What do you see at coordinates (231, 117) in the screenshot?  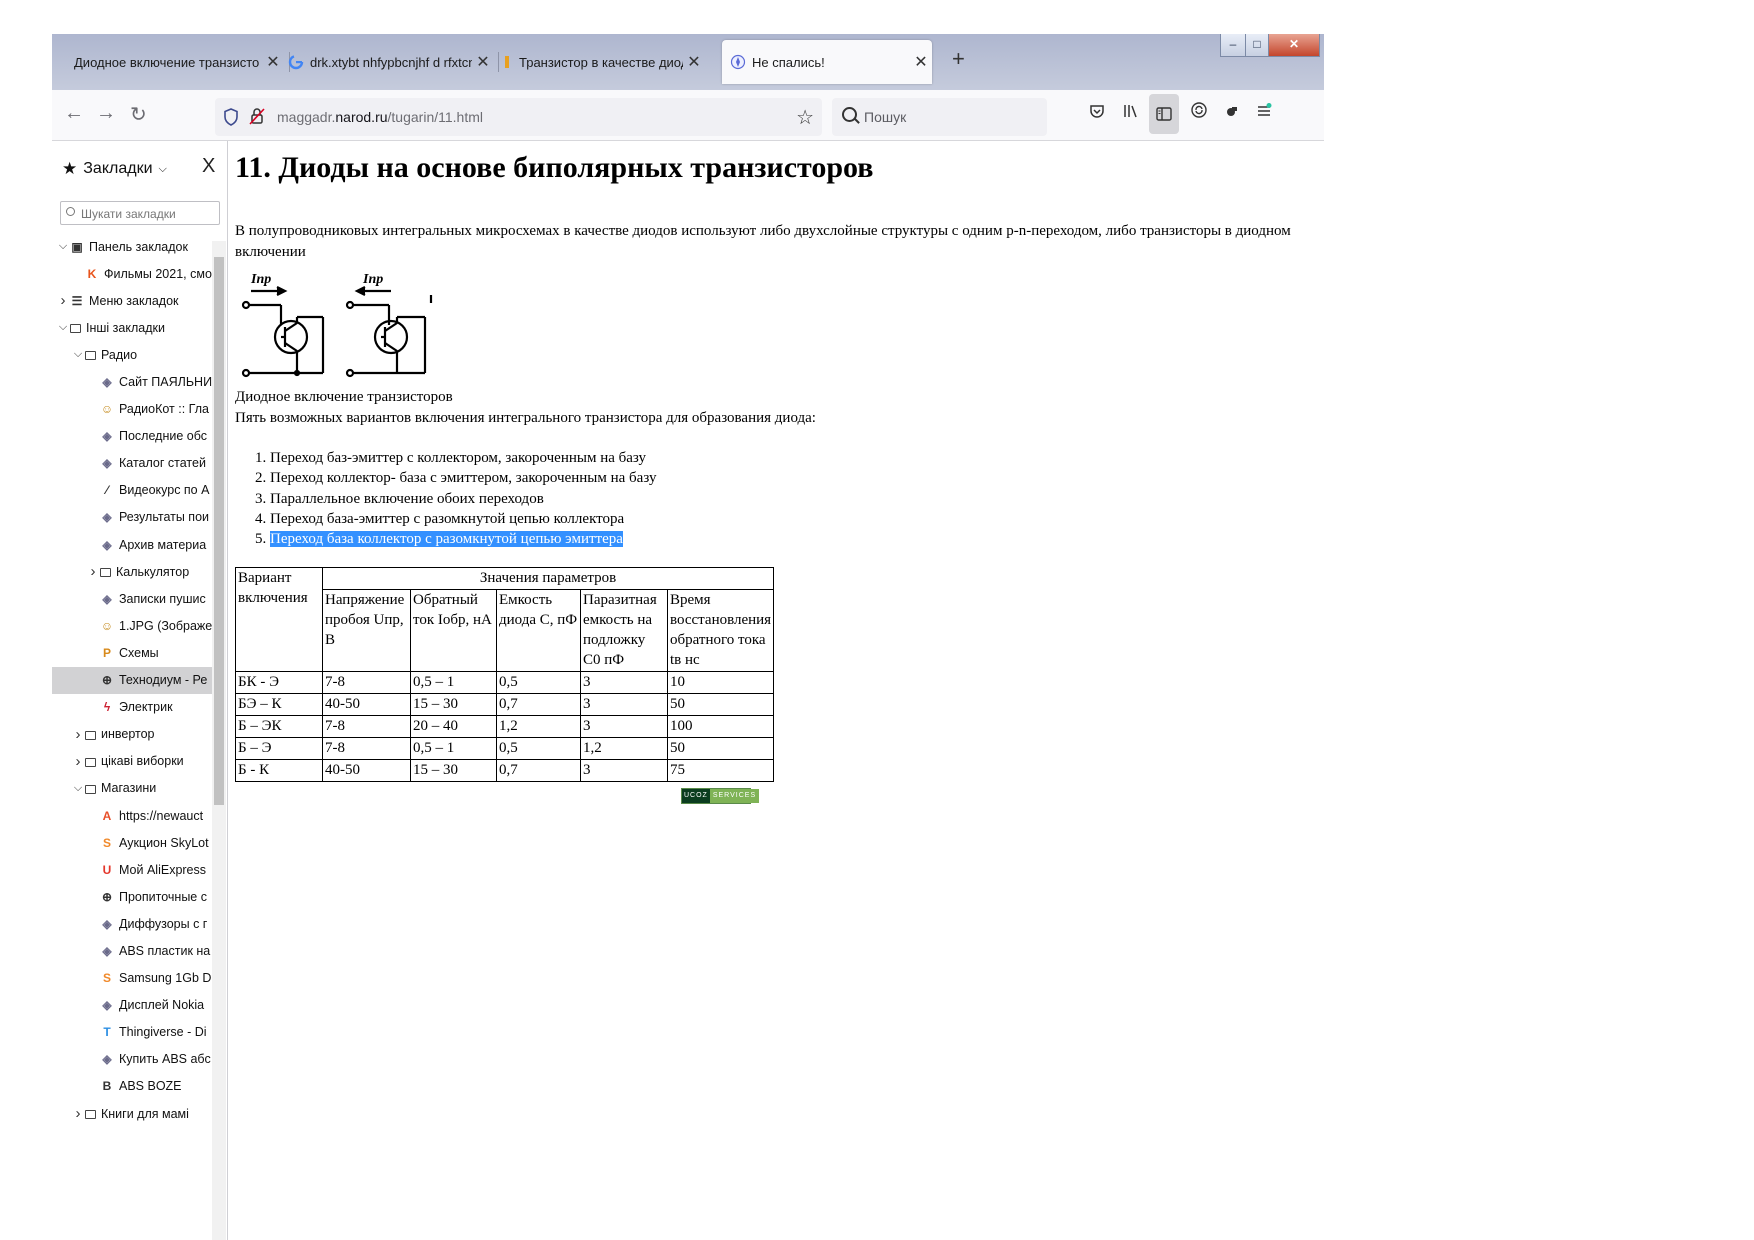 I see `shield-icon` at bounding box center [231, 117].